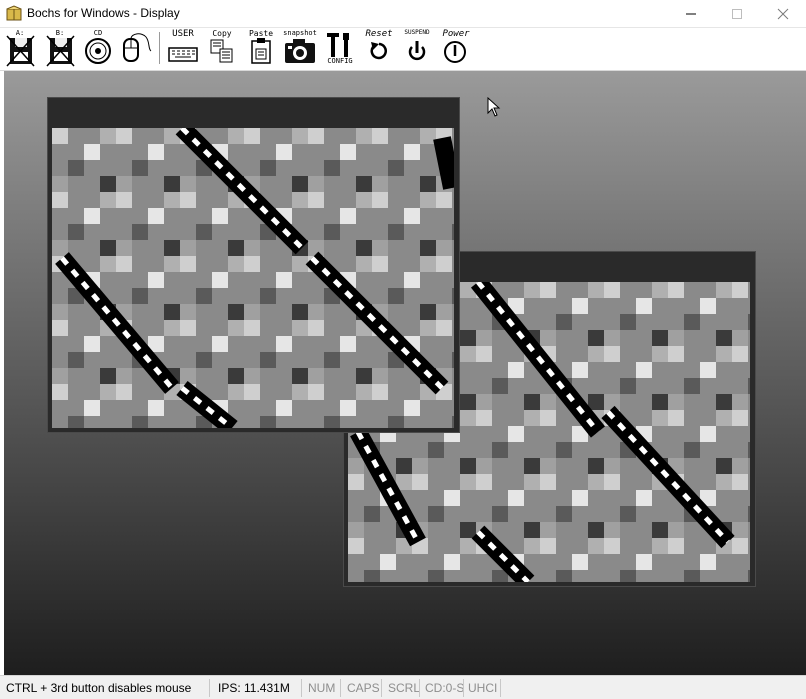 The width and height of the screenshot is (806, 699). I want to click on power-label: Power, so click(456, 34).